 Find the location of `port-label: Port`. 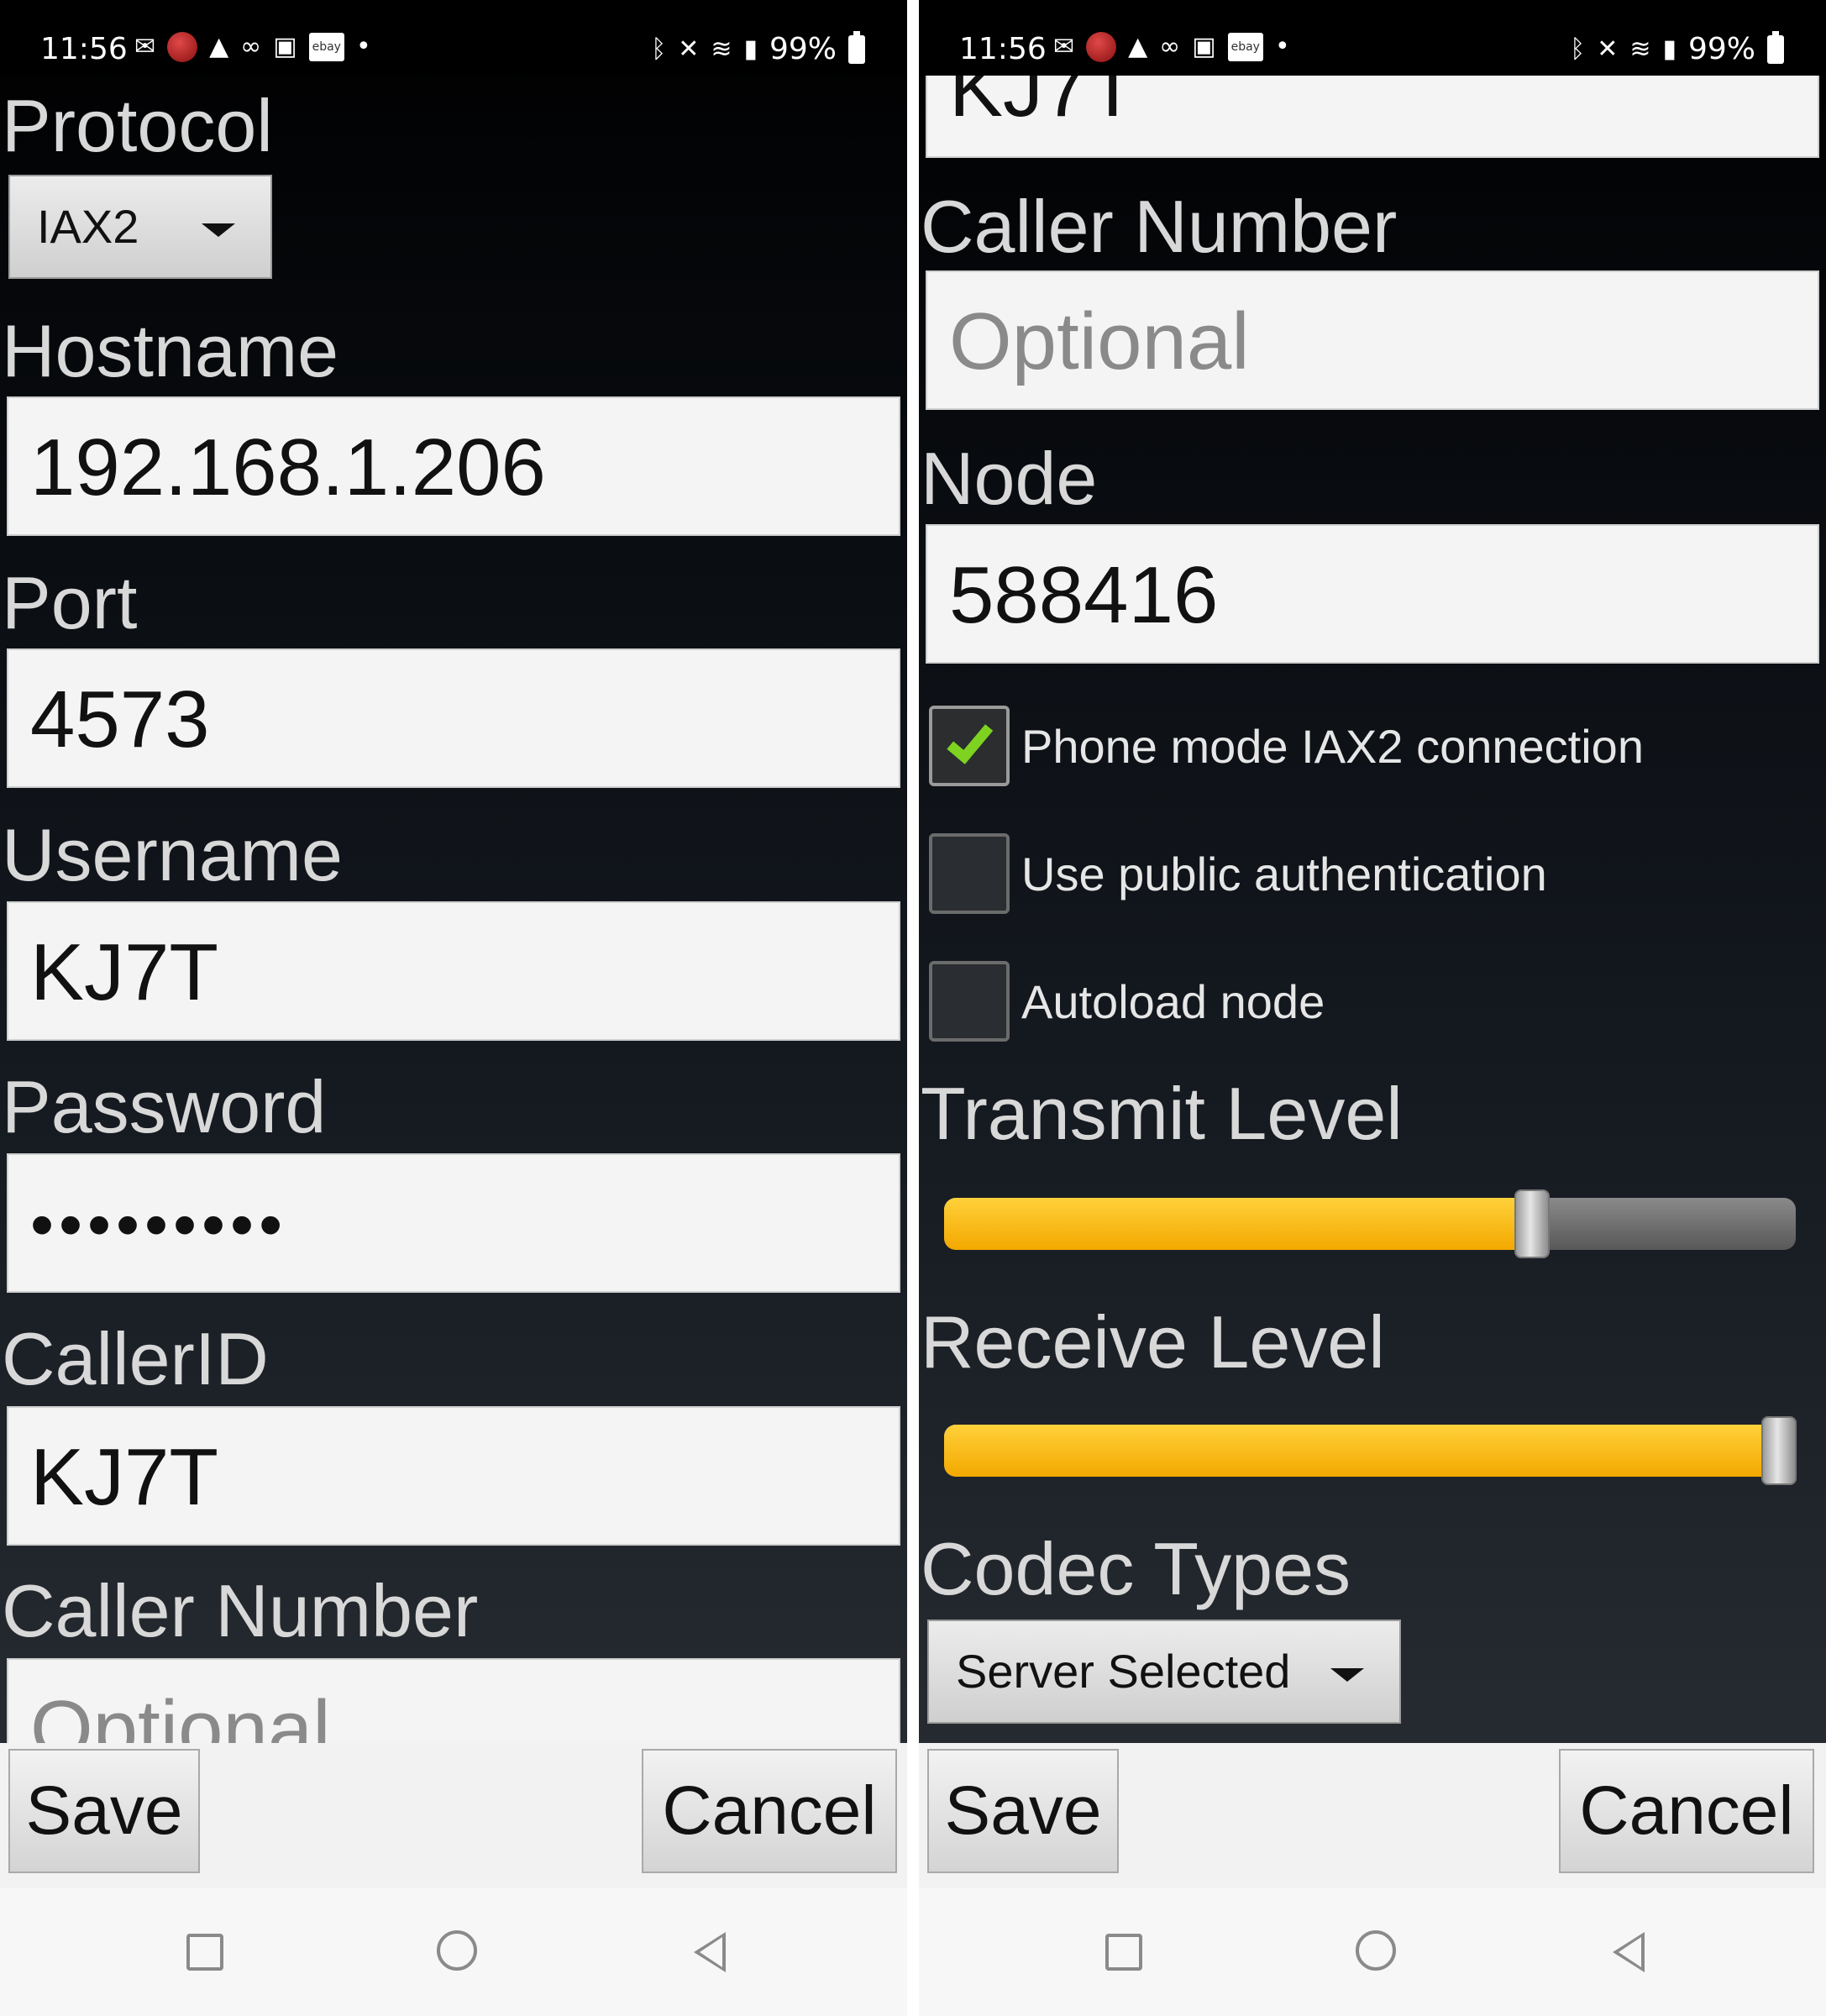

port-label: Port is located at coordinates (70, 602).